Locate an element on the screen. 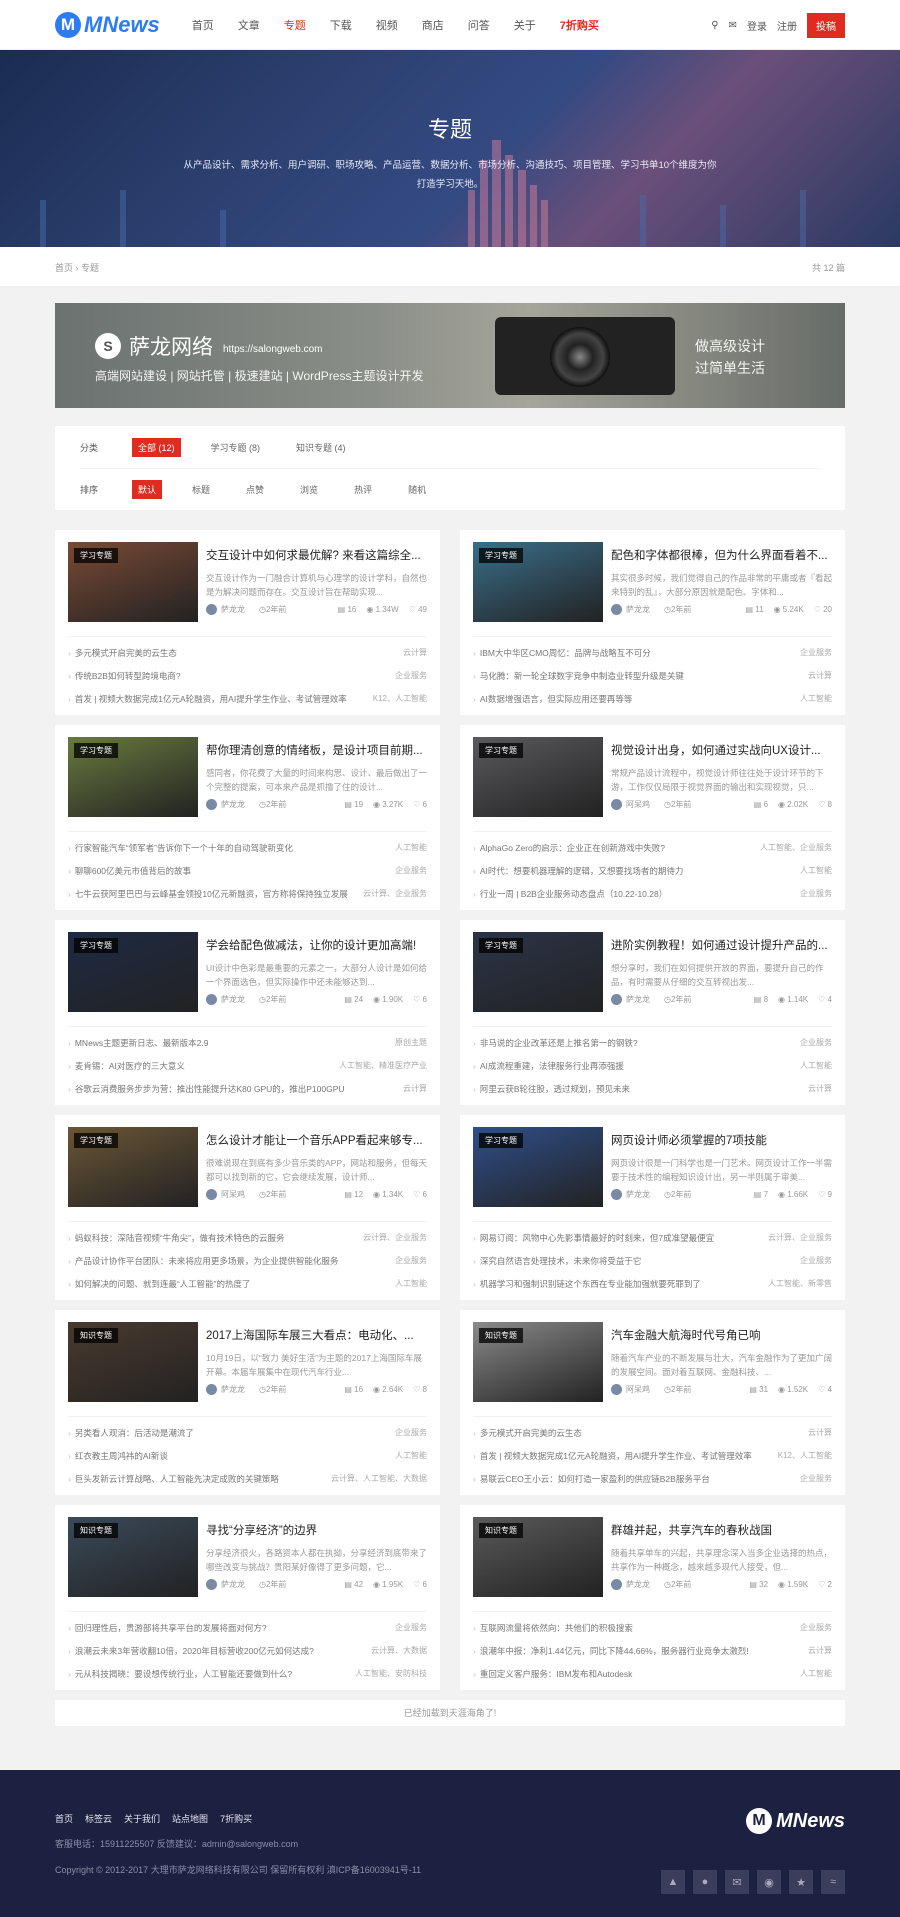  list-item-title: 红衣教主周鸿祎的AI新谈 is located at coordinates (118, 1456).